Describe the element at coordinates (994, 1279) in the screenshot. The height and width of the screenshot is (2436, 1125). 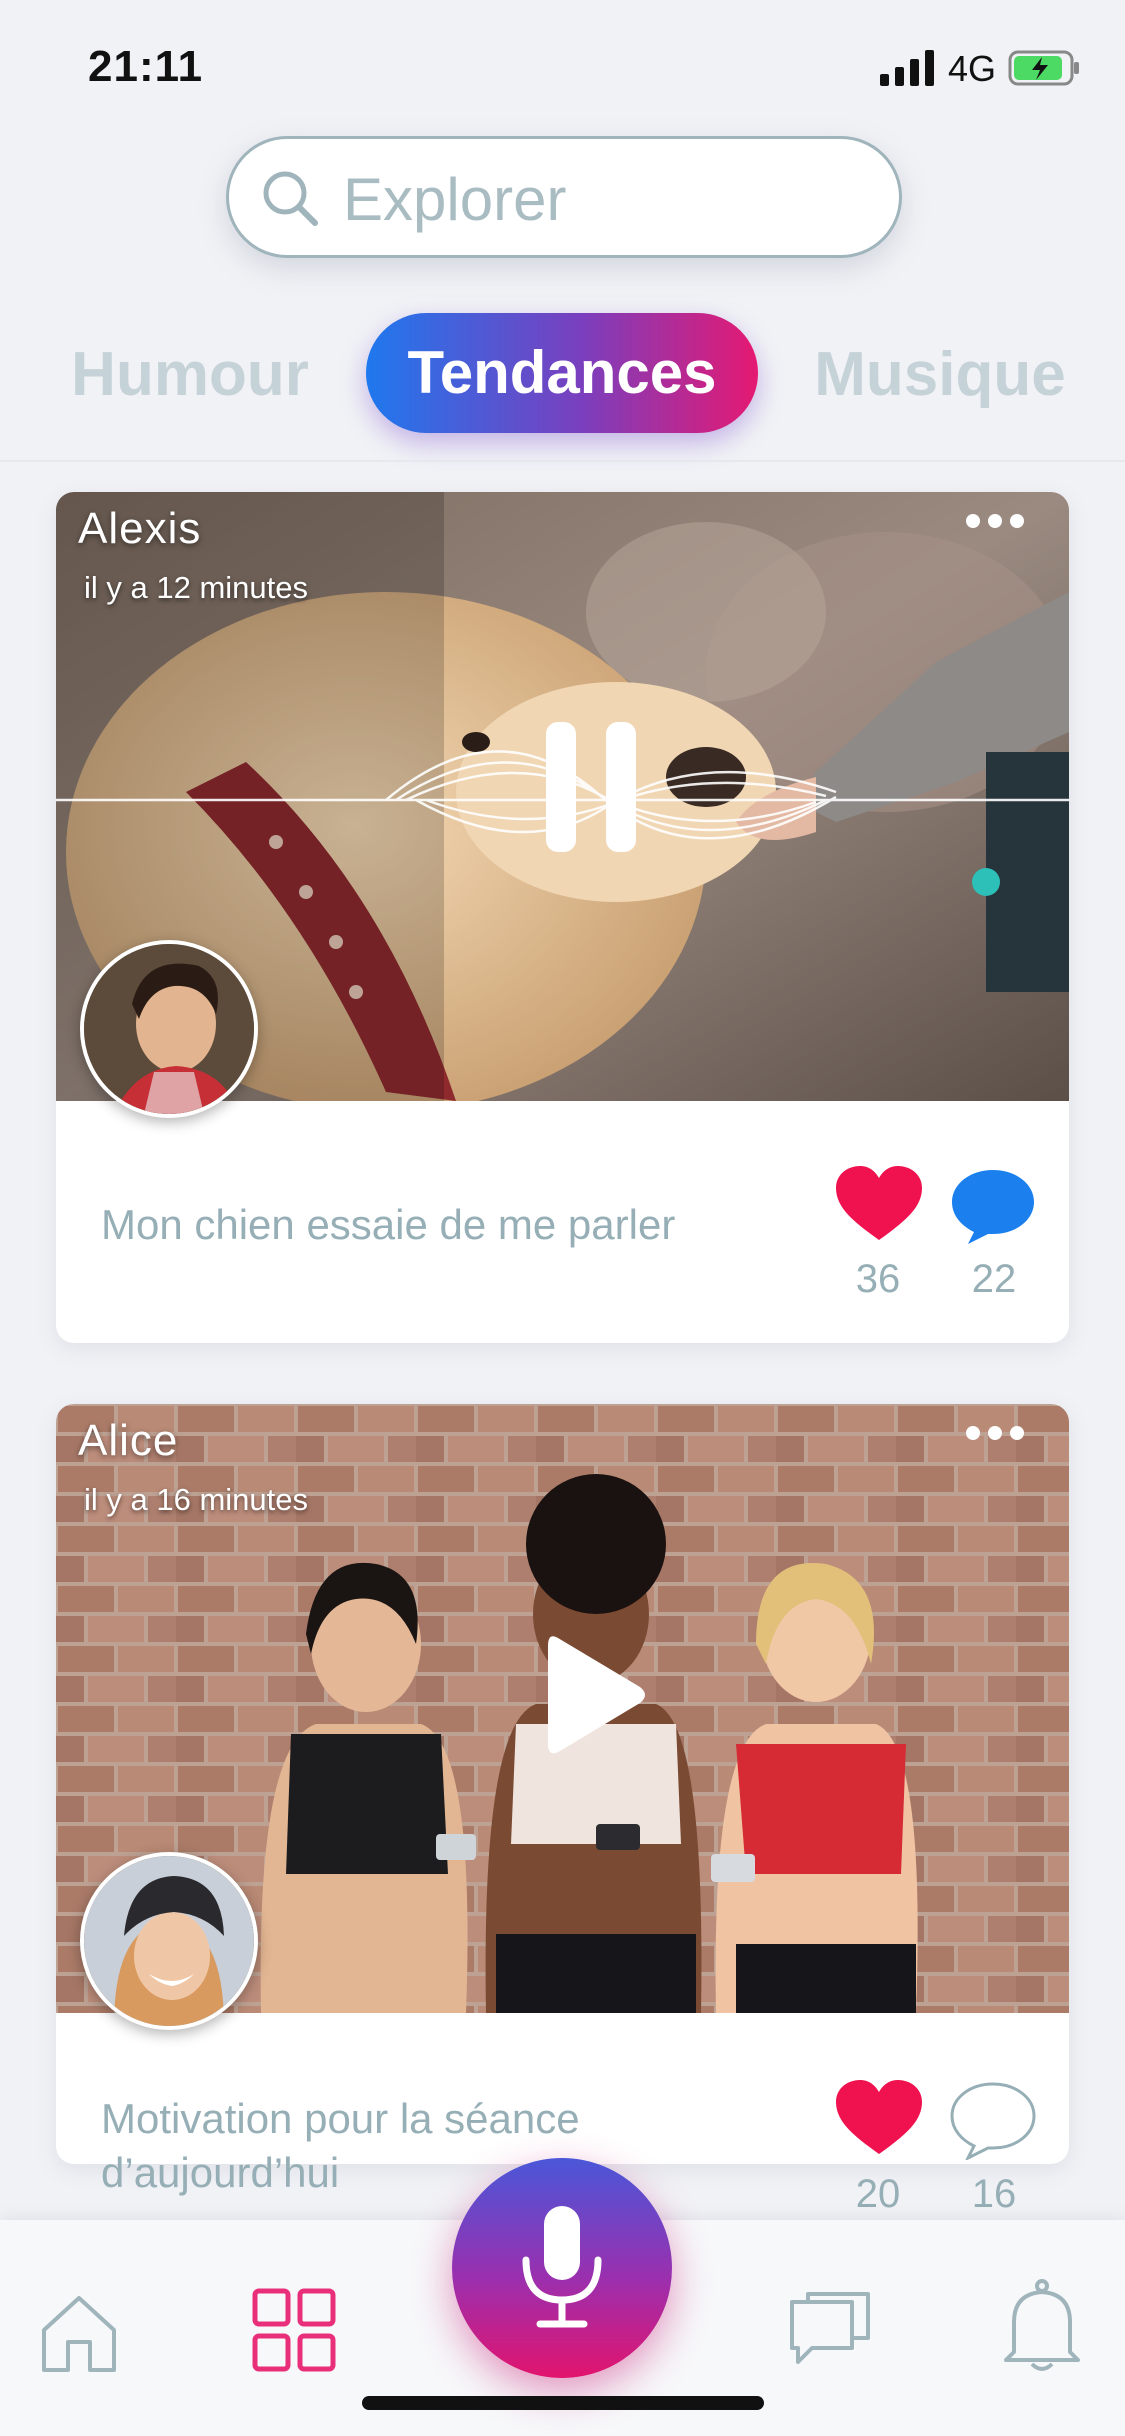
I see `comment-count: 22` at that location.